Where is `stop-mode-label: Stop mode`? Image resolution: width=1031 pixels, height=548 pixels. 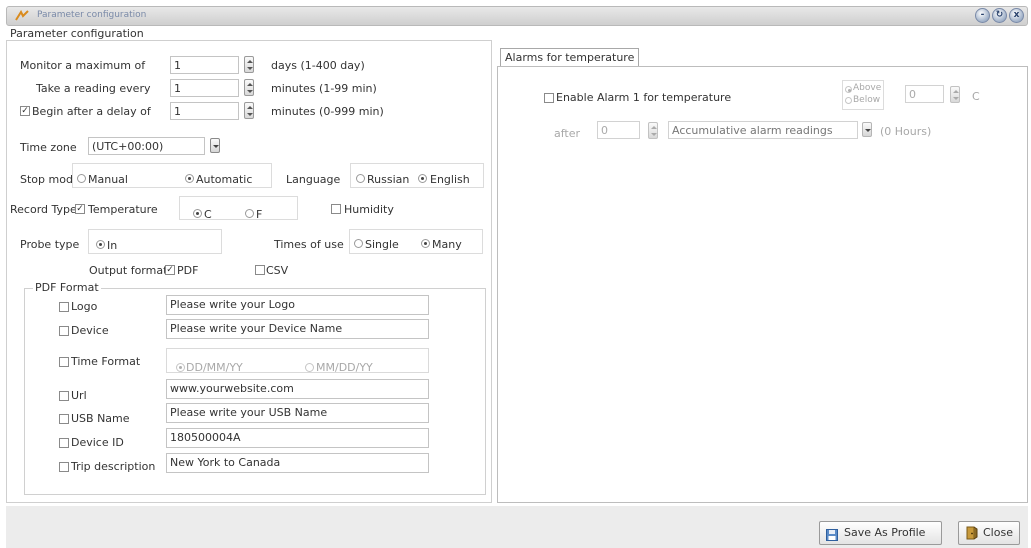 stop-mode-label: Stop mode is located at coordinates (50, 179).